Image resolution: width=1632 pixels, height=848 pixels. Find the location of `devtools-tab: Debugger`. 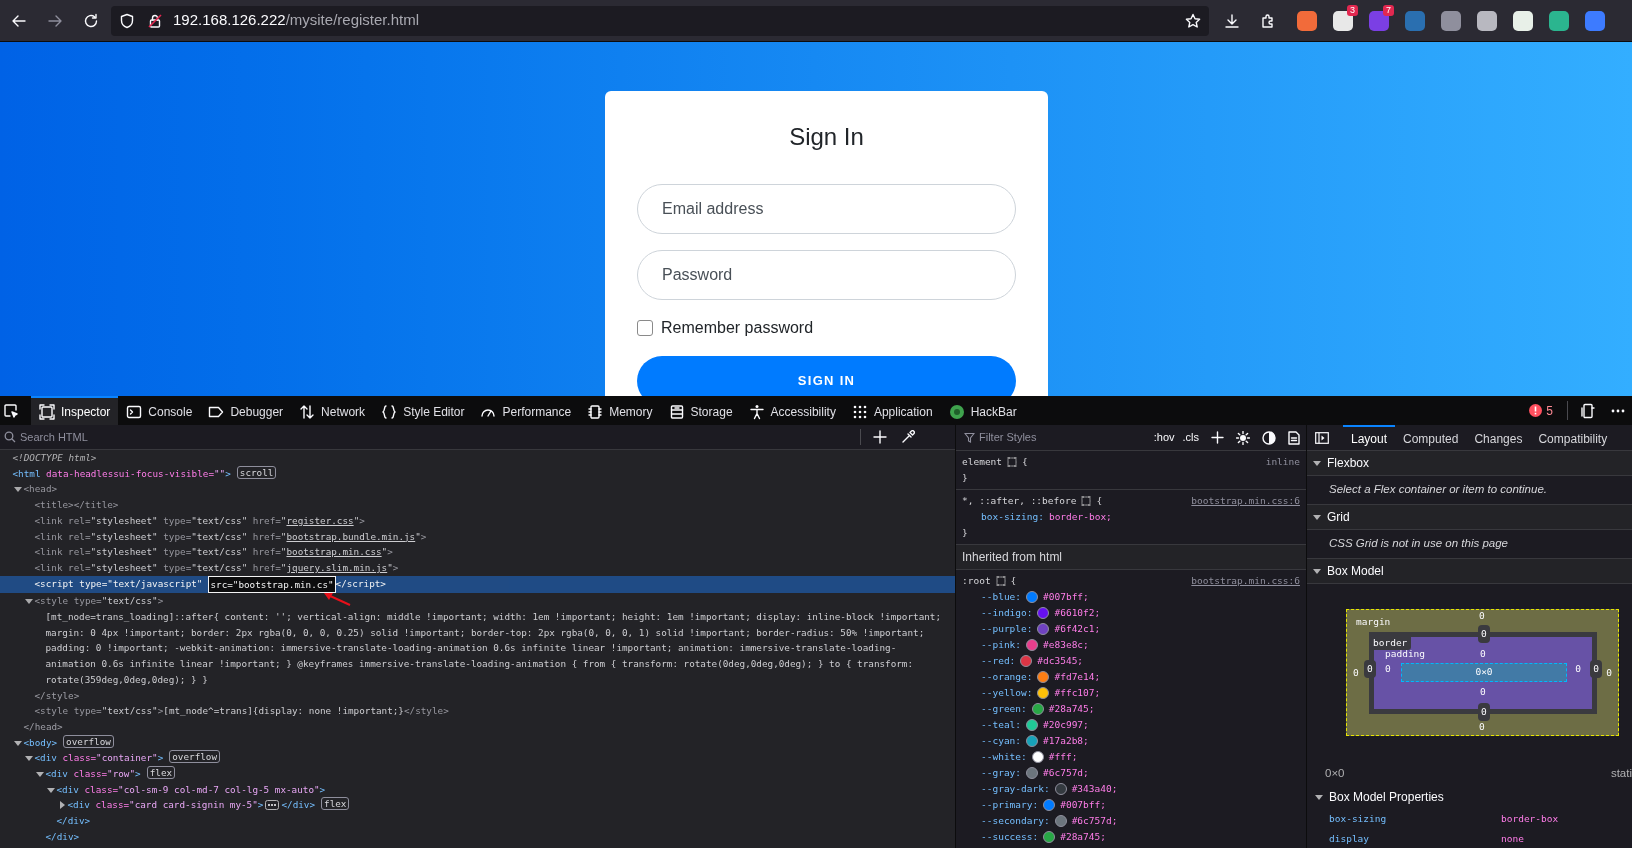

devtools-tab: Debugger is located at coordinates (246, 410).